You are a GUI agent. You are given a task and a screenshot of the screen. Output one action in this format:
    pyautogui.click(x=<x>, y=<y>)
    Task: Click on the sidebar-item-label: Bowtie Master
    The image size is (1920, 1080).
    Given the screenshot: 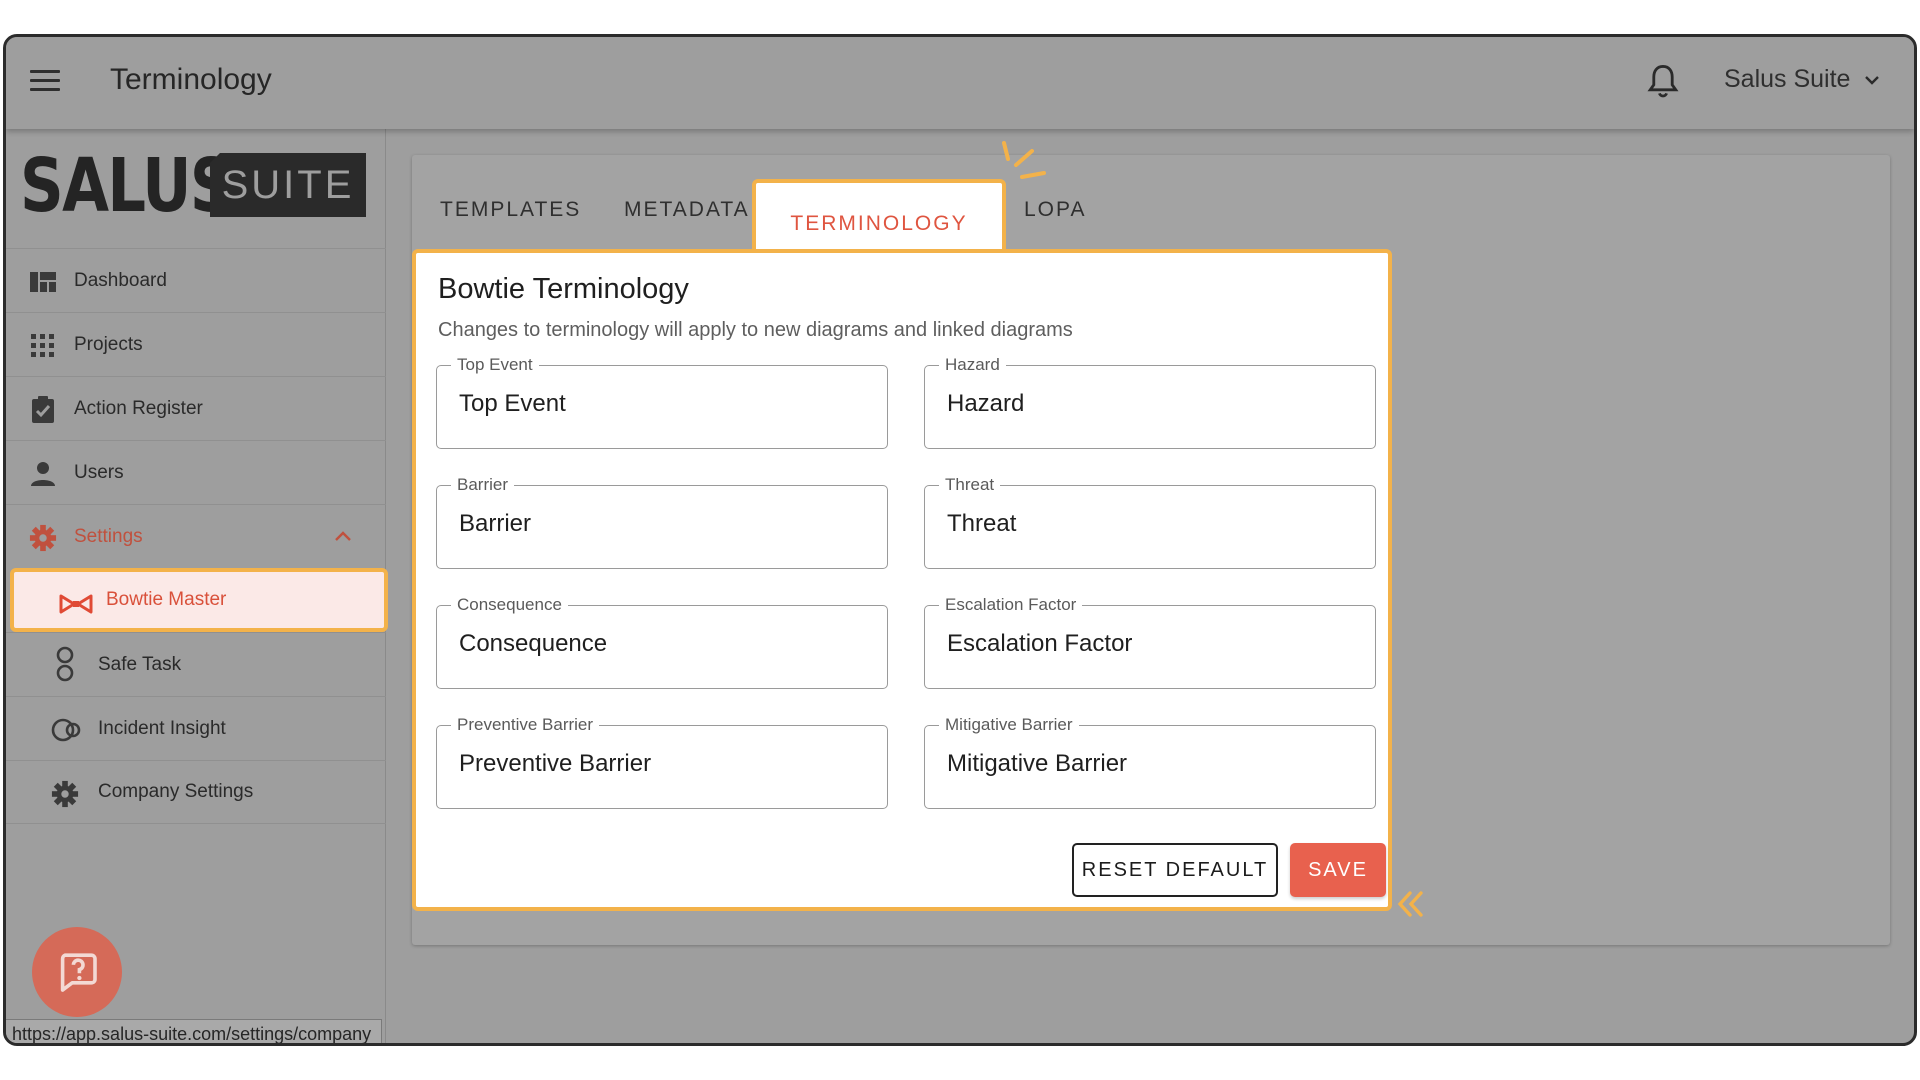 What is the action you would take?
    pyautogui.click(x=166, y=599)
    